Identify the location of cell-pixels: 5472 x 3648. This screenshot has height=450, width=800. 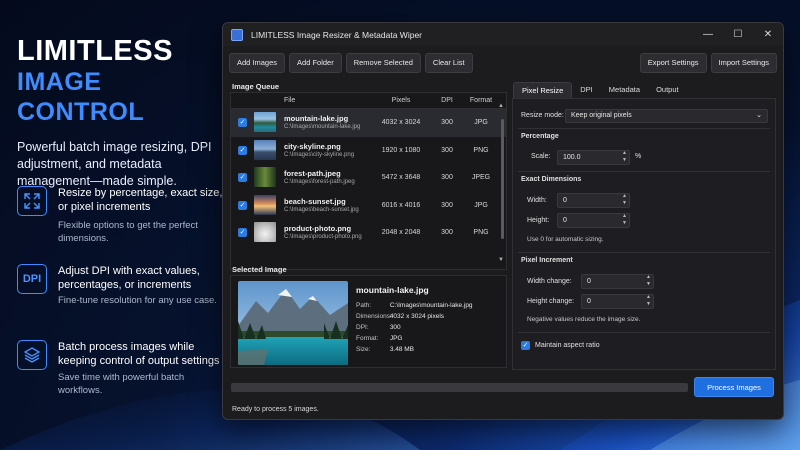
(401, 178).